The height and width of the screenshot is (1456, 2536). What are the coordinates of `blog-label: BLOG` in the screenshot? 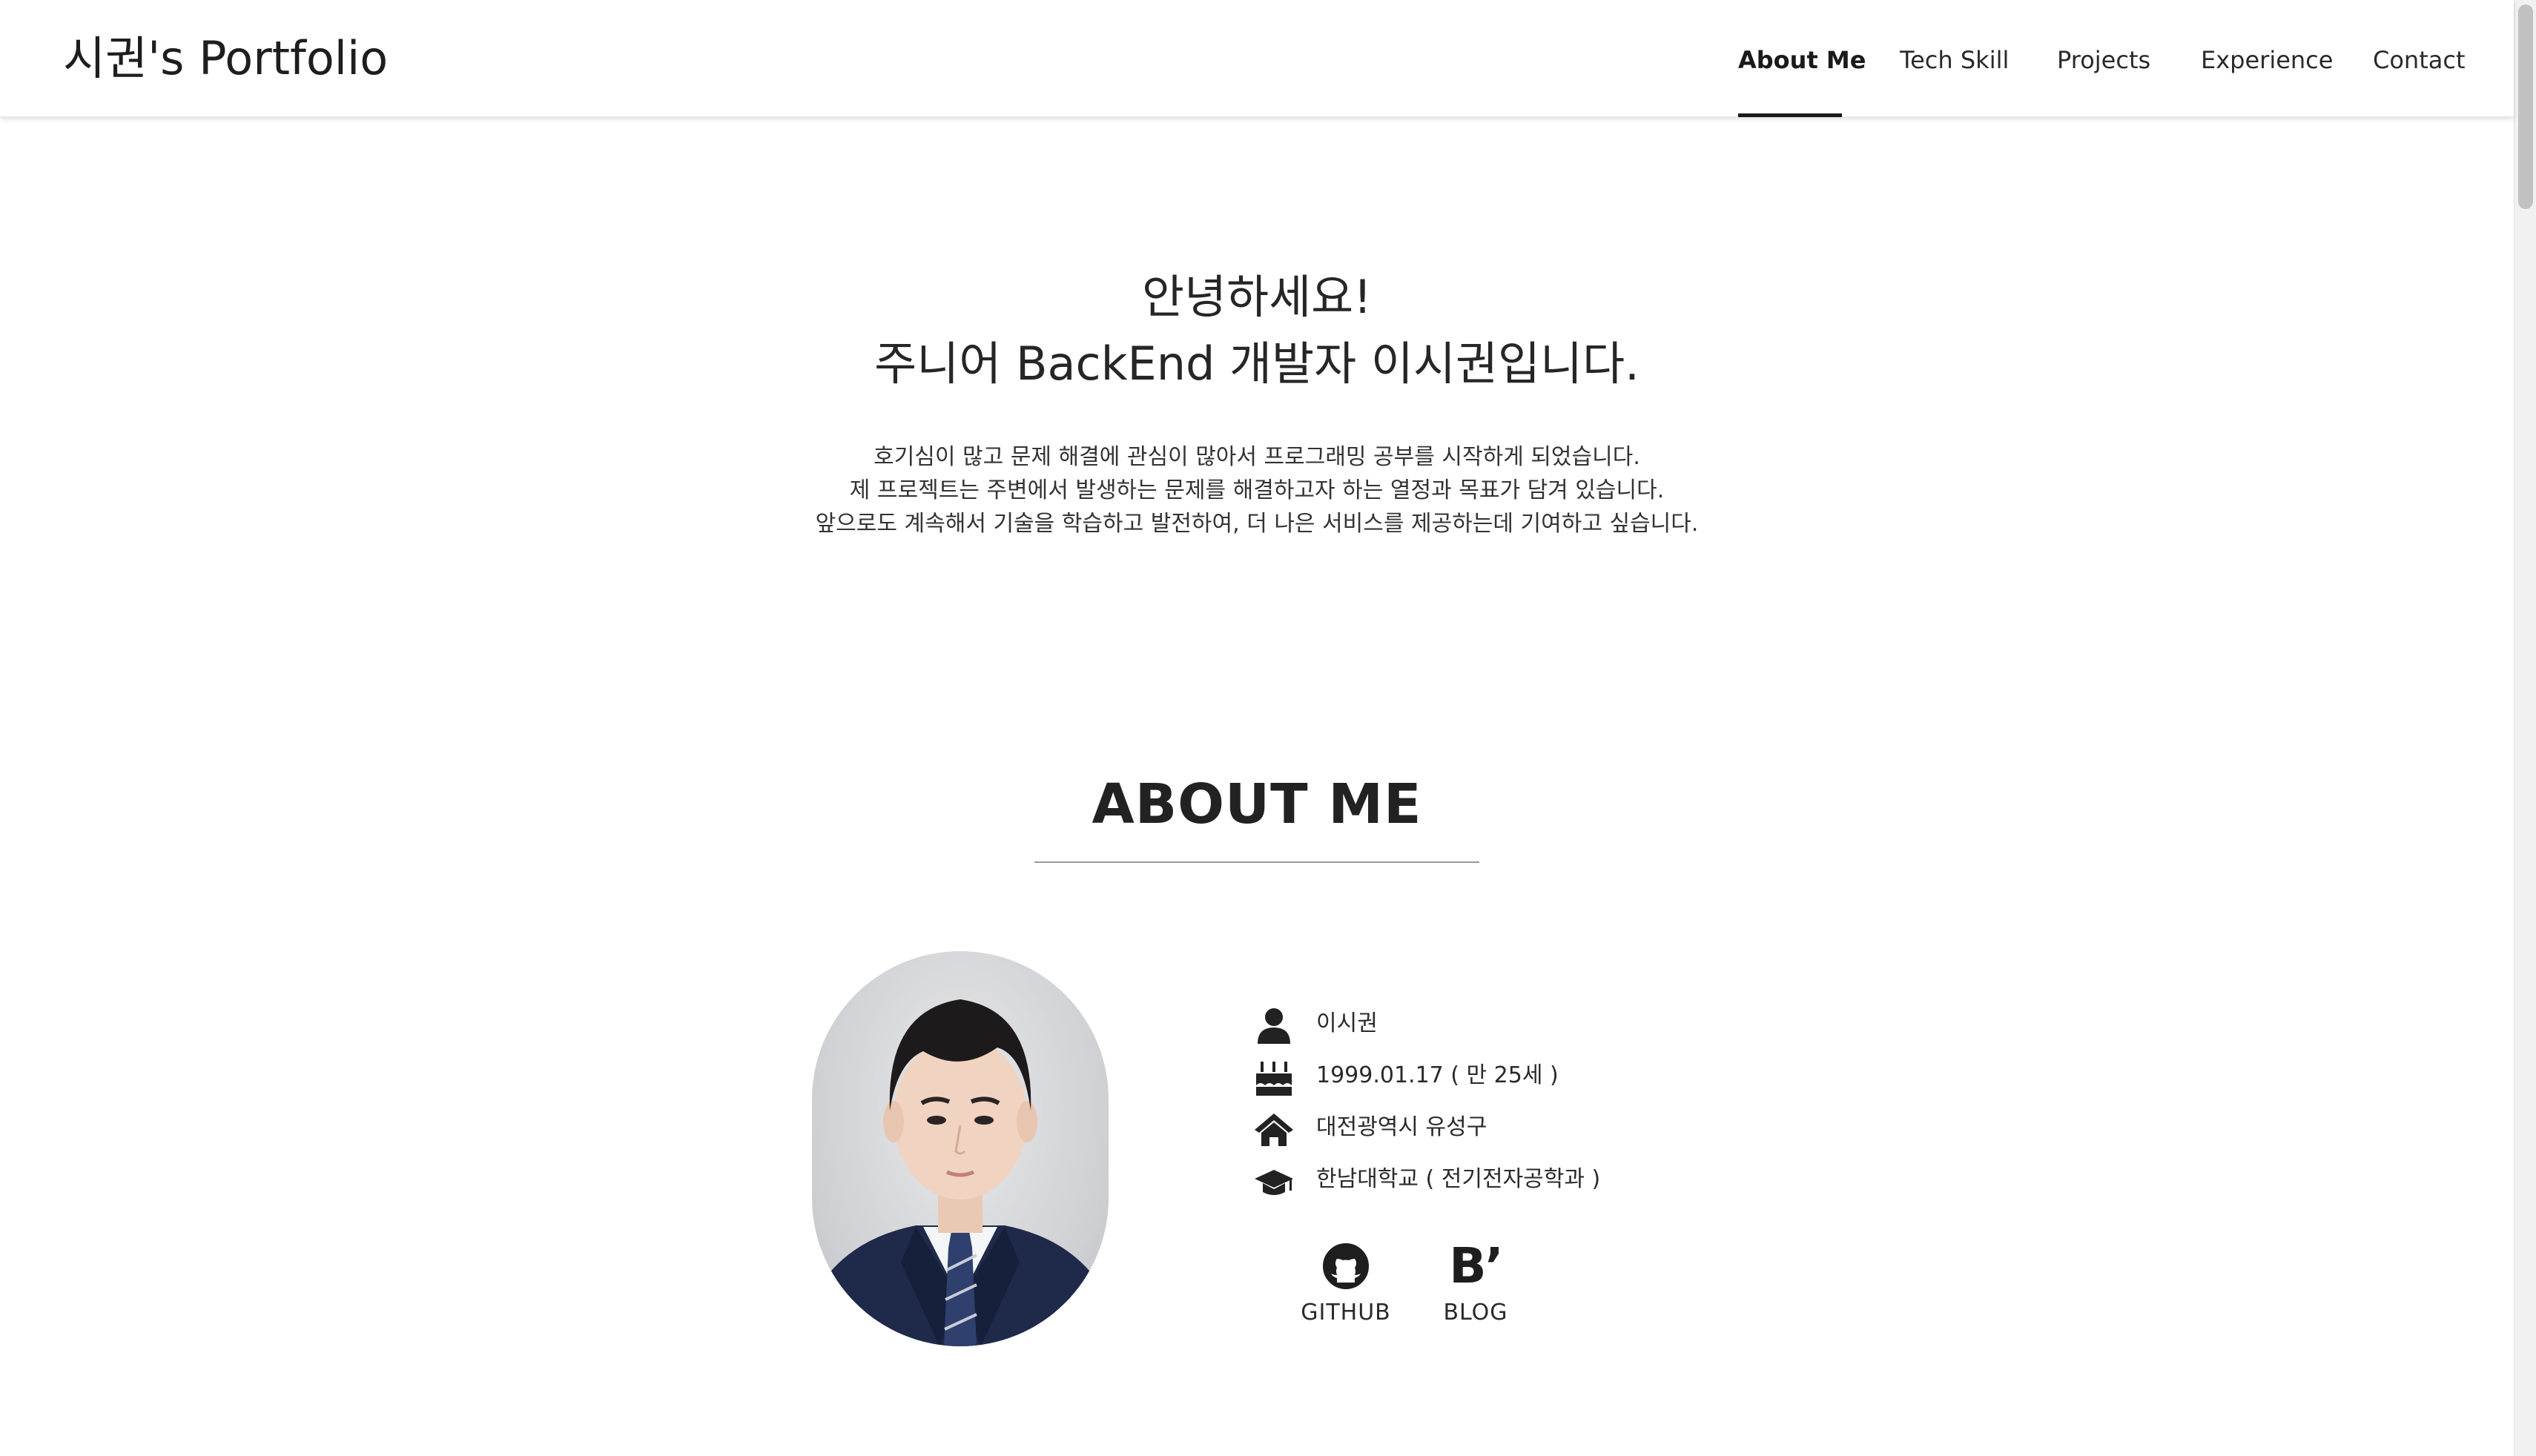 It's located at (1476, 1313).